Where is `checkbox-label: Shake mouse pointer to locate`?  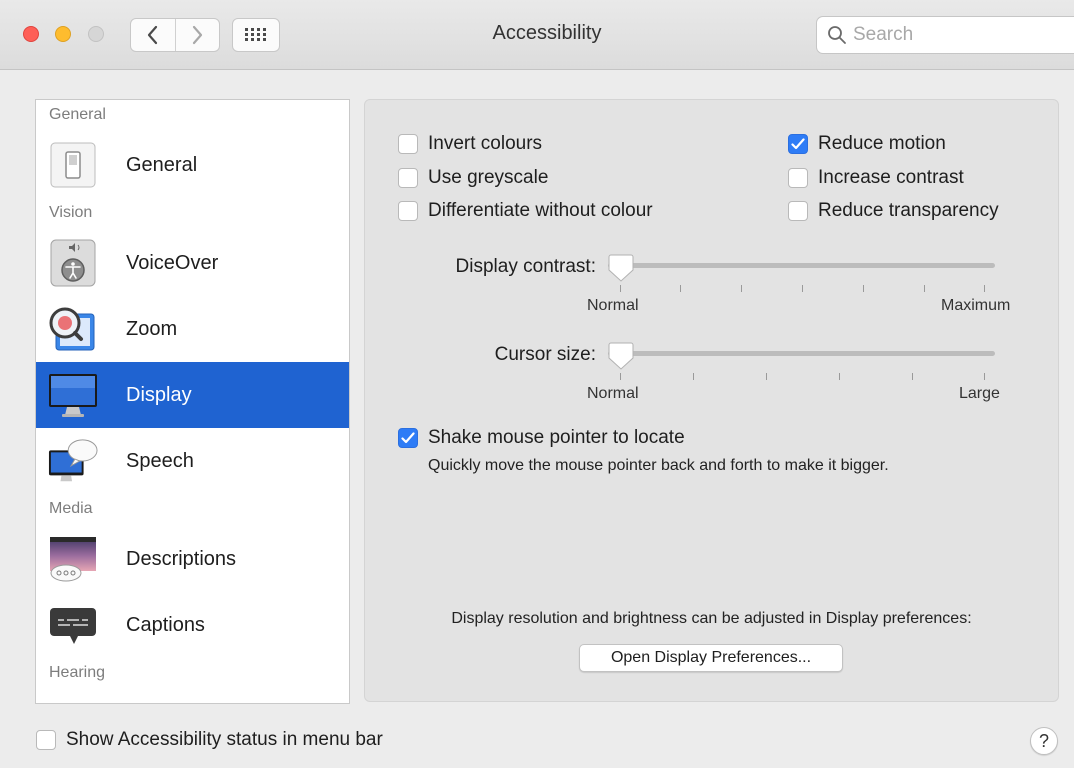 checkbox-label: Shake mouse pointer to locate is located at coordinates (556, 437).